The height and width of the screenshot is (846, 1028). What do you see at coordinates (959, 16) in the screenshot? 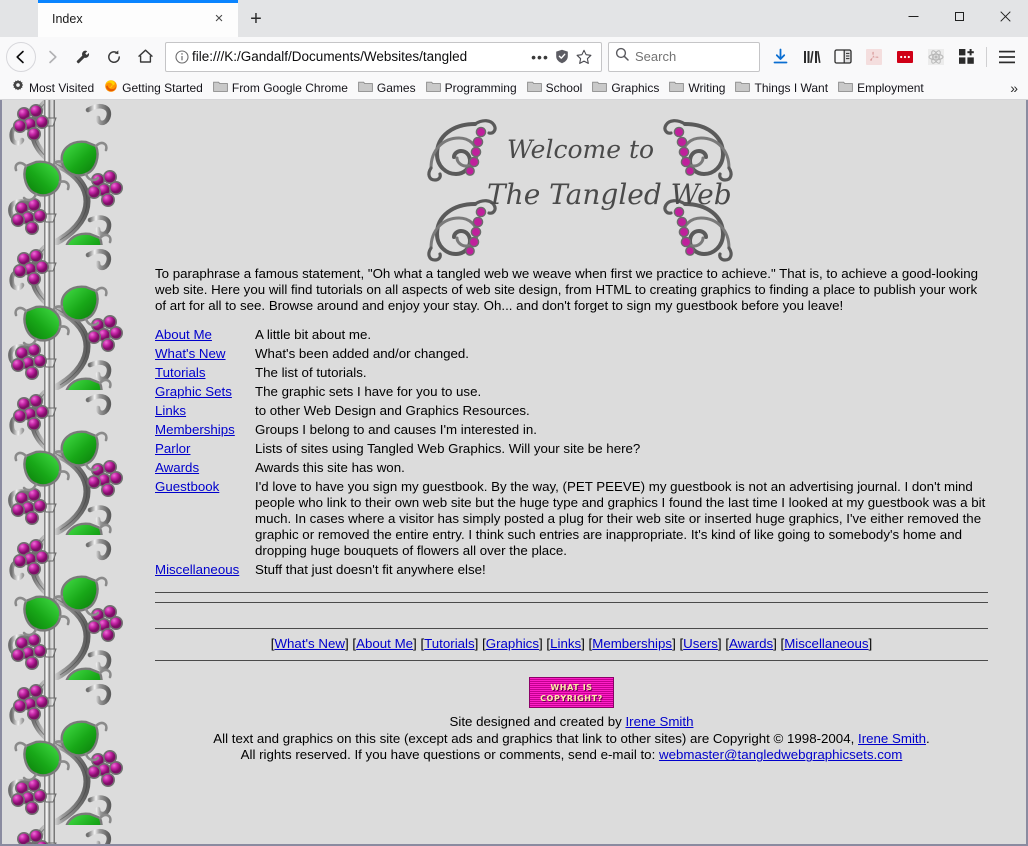
I see `maximize-button` at bounding box center [959, 16].